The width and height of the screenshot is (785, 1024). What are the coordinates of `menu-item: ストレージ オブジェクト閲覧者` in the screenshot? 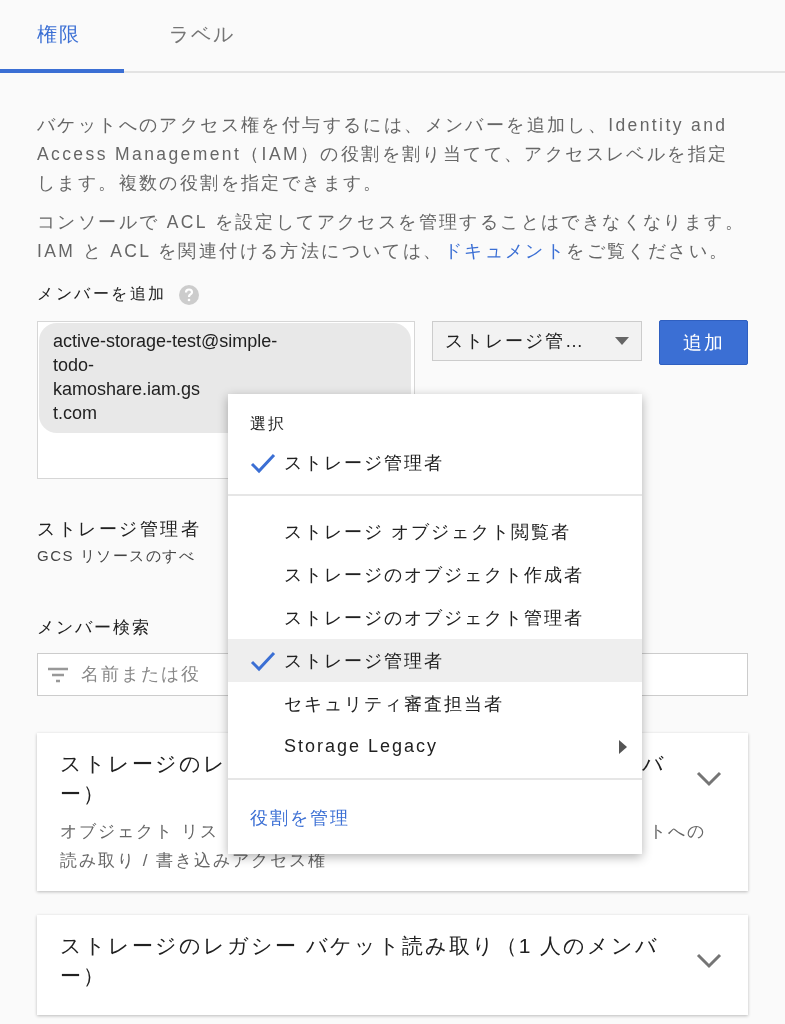 It's located at (435, 531).